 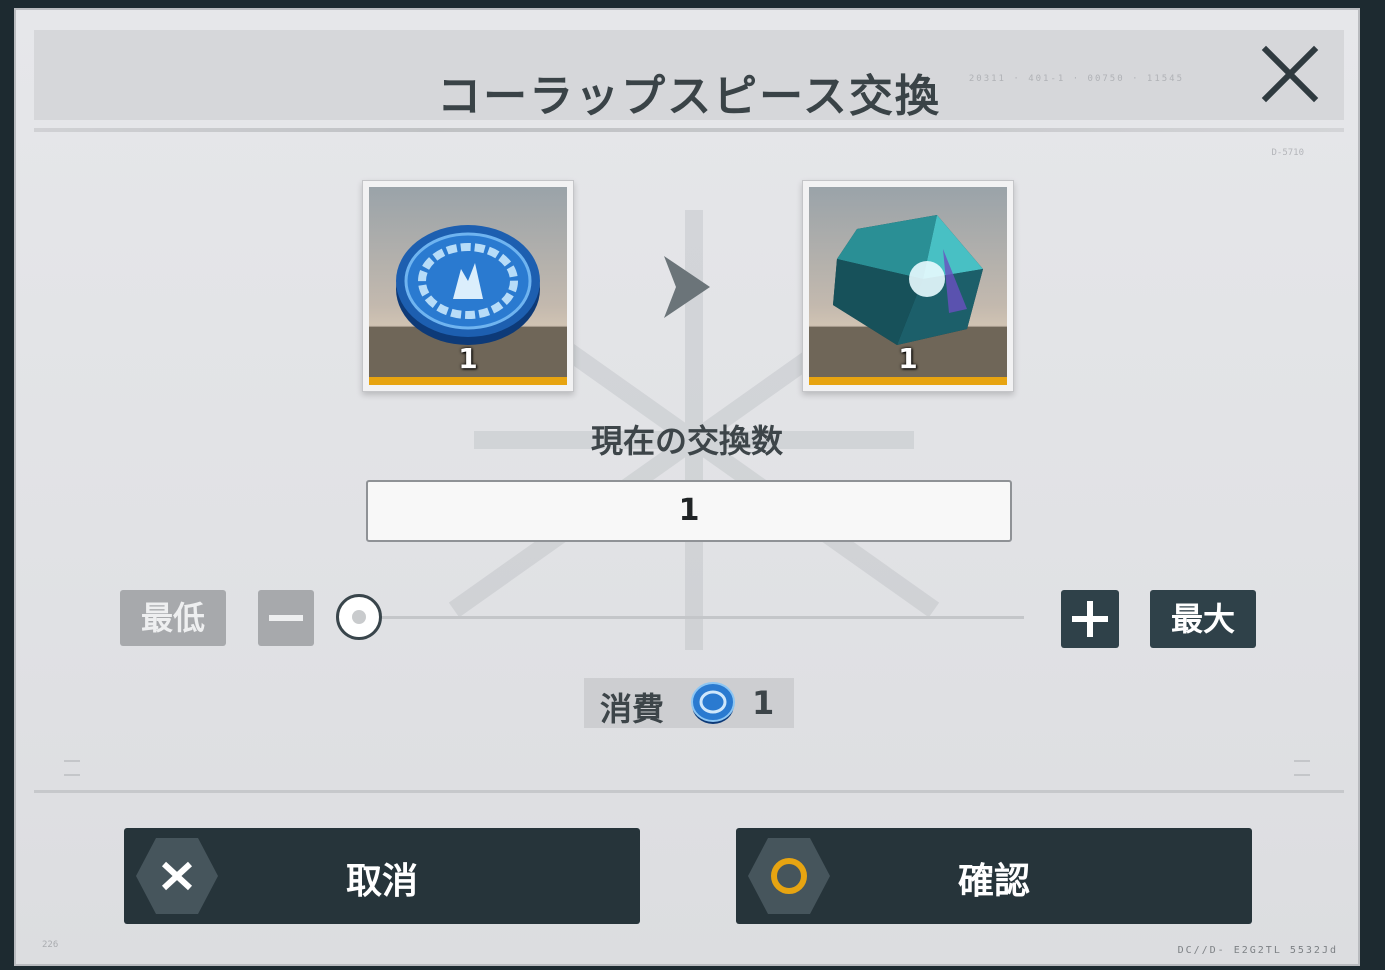 What do you see at coordinates (173, 618) in the screenshot?
I see `min-button: 最低` at bounding box center [173, 618].